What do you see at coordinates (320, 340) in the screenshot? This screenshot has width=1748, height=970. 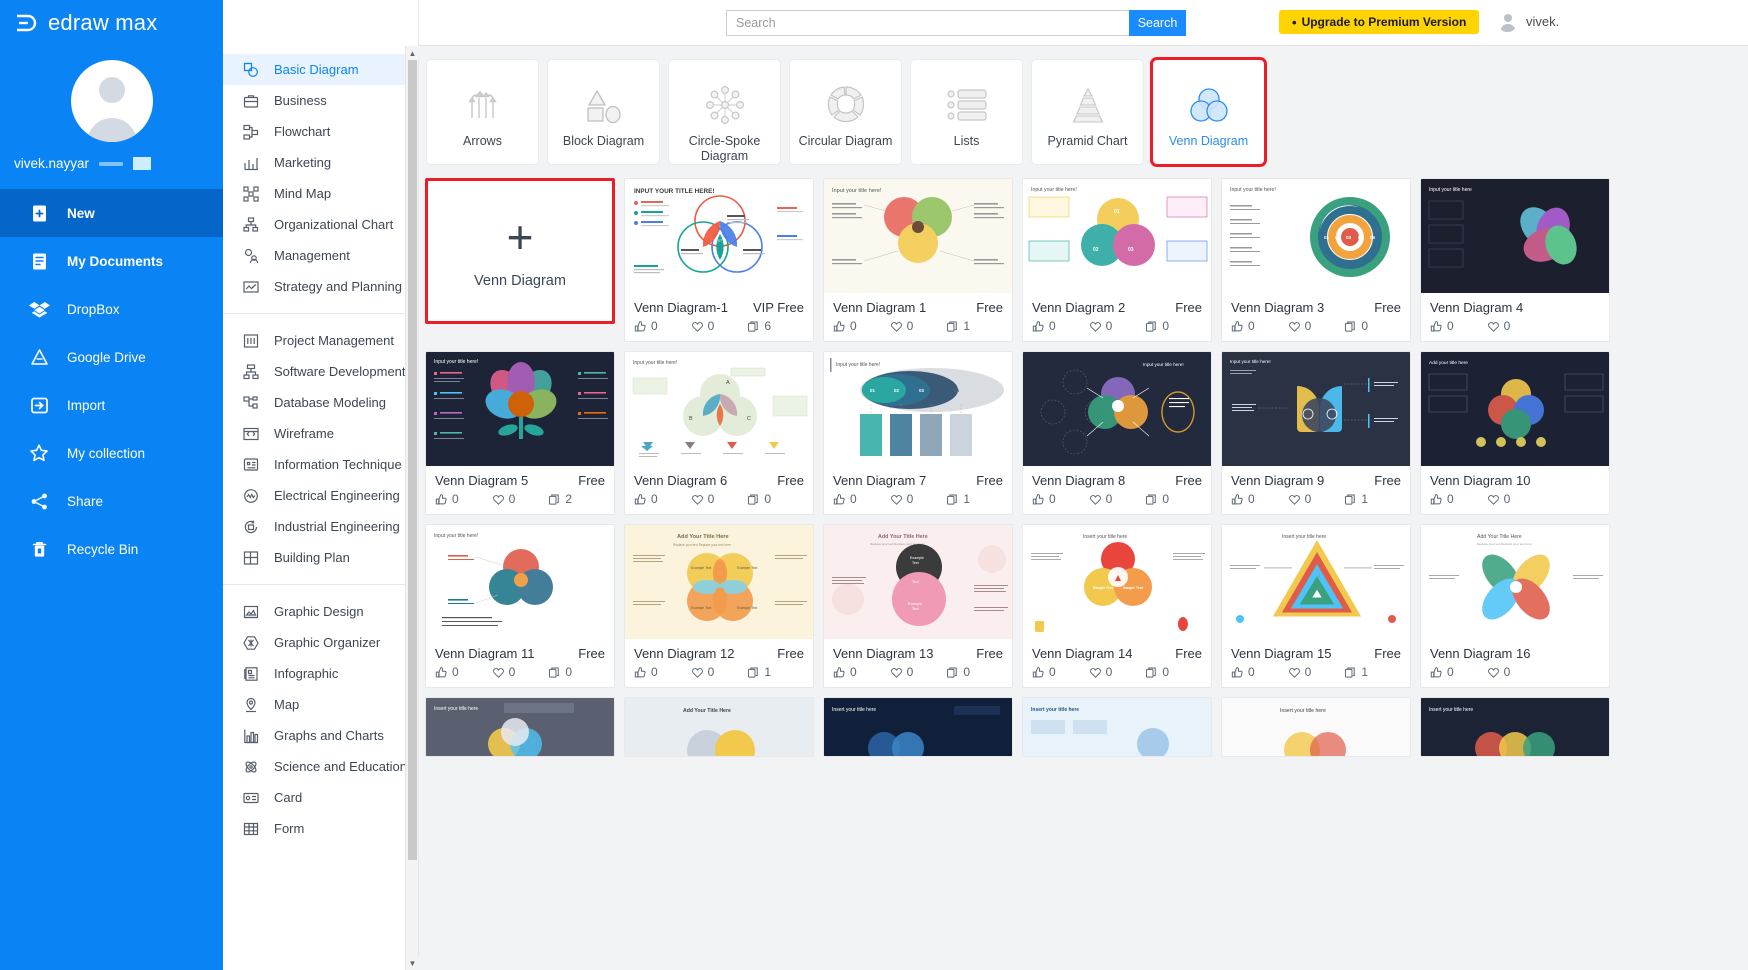 I see `category-item-project-management: Project Management` at bounding box center [320, 340].